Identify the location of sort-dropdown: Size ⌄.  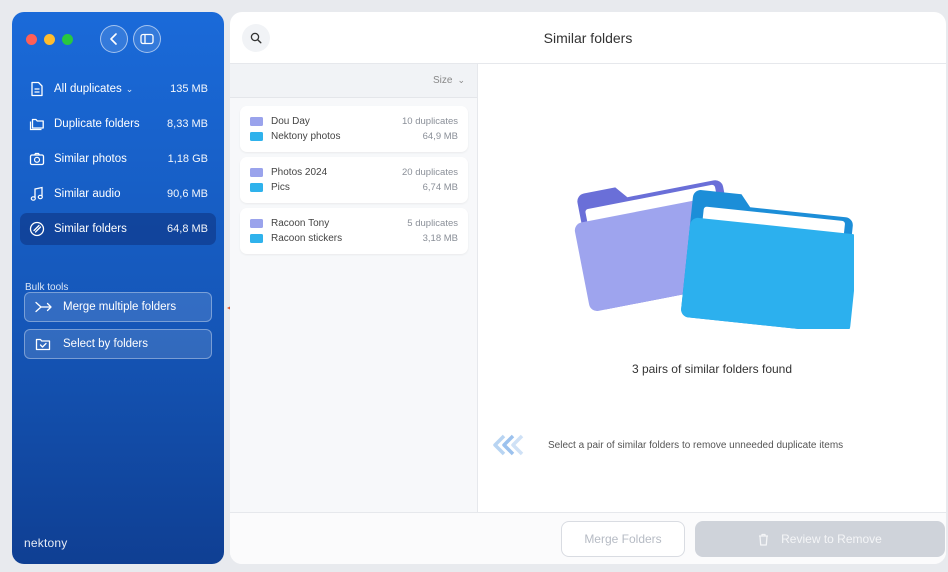
(353, 81).